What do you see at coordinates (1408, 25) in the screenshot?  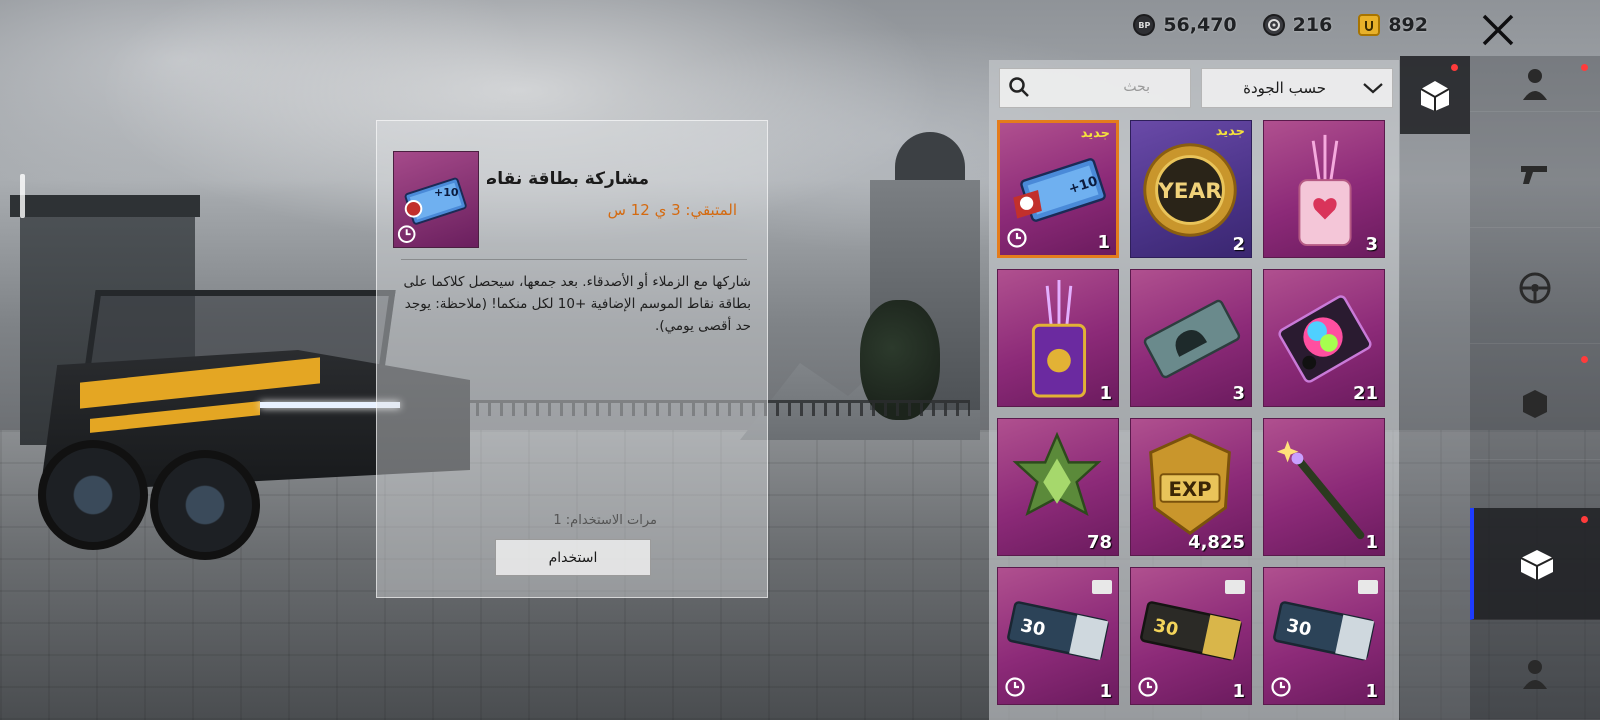 I see `uc-value: 892` at bounding box center [1408, 25].